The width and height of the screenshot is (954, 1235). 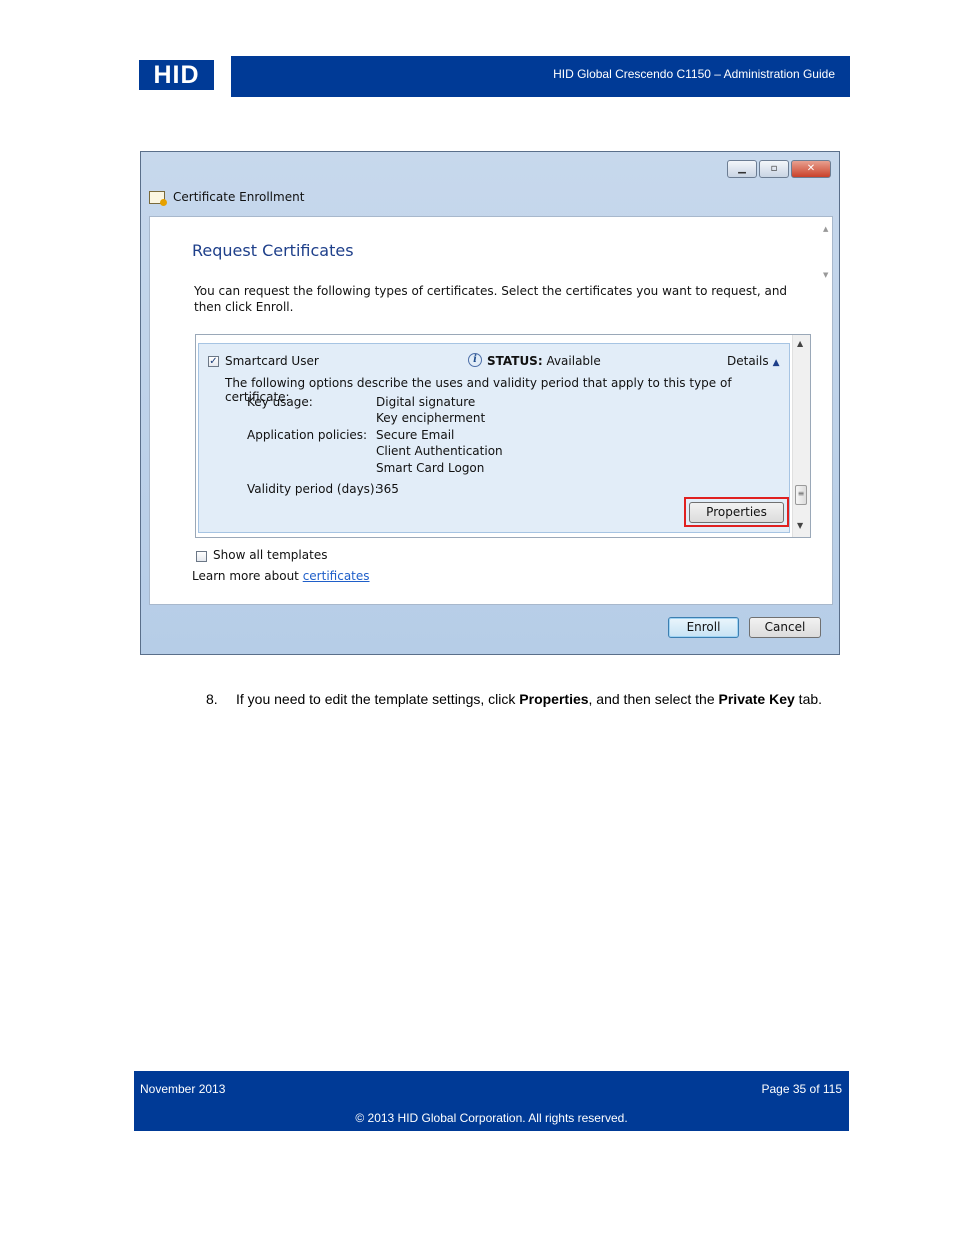 What do you see at coordinates (801, 436) in the screenshot?
I see `list-scrollbar: ▲ ≡ ▼` at bounding box center [801, 436].